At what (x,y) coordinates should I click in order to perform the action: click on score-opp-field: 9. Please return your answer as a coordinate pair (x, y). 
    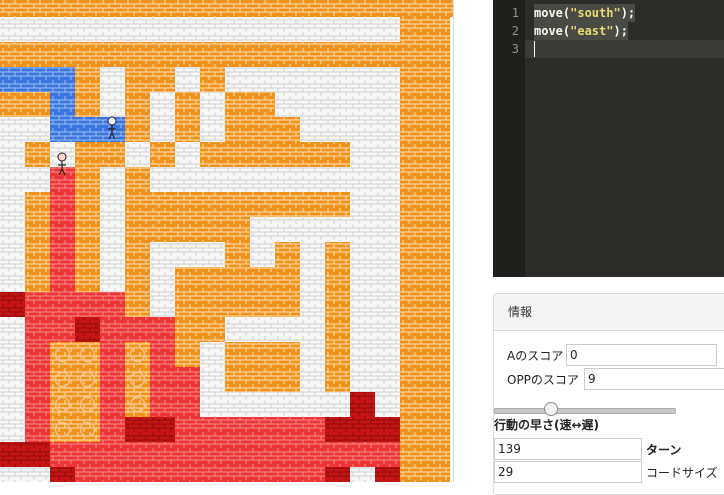
    Looking at the image, I should click on (654, 379).